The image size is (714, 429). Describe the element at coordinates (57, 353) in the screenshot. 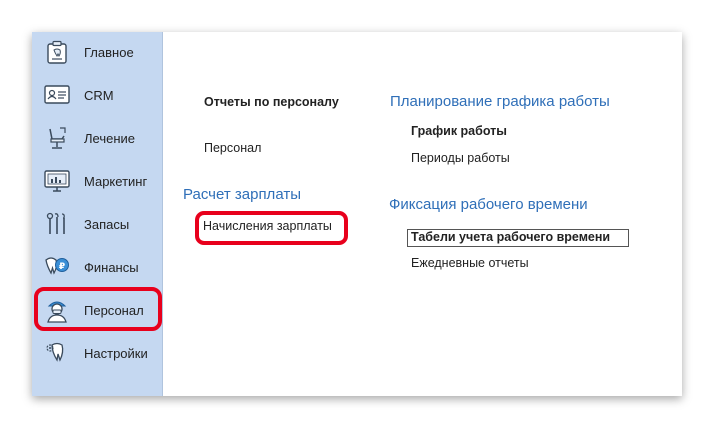

I see `tooth-gear-icon` at that location.